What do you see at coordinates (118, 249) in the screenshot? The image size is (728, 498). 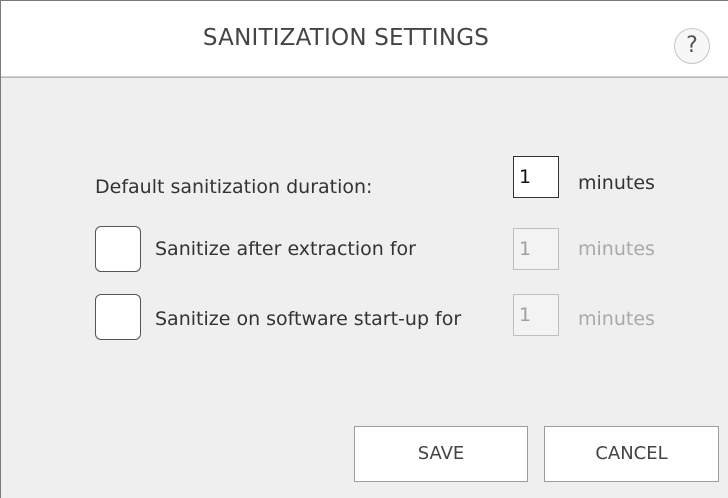 I see `sanitize-after-extraction-checkbox` at bounding box center [118, 249].